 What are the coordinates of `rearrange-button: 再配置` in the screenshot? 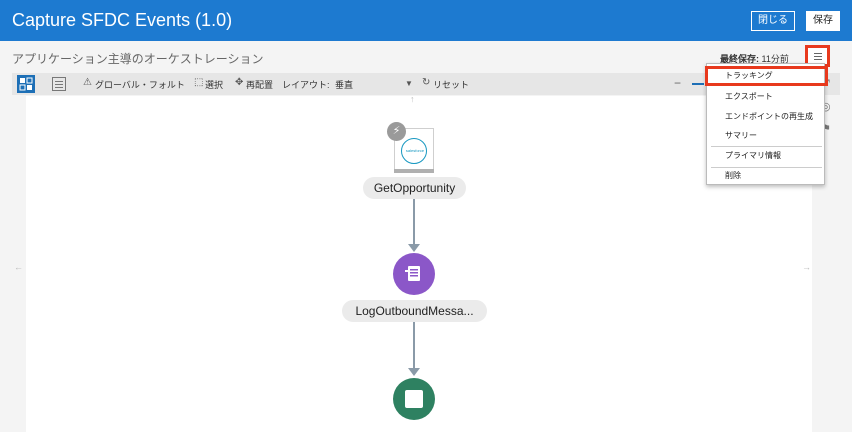 It's located at (259, 84).